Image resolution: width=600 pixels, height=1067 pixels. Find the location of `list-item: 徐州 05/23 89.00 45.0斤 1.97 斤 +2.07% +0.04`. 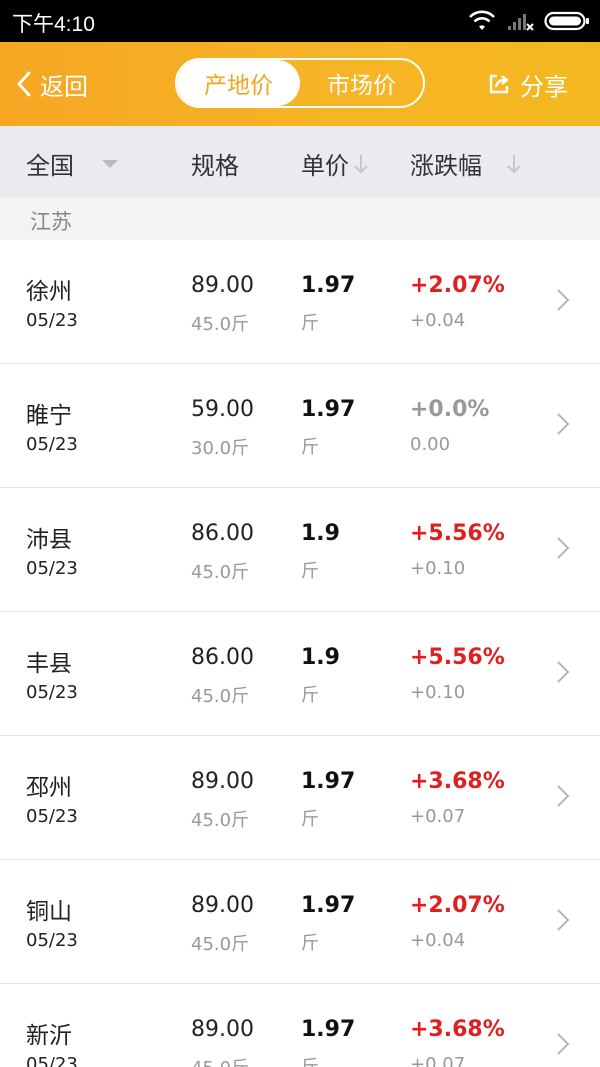

list-item: 徐州 05/23 89.00 45.0斤 1.97 斤 +2.07% +0.04 is located at coordinates (300, 302).